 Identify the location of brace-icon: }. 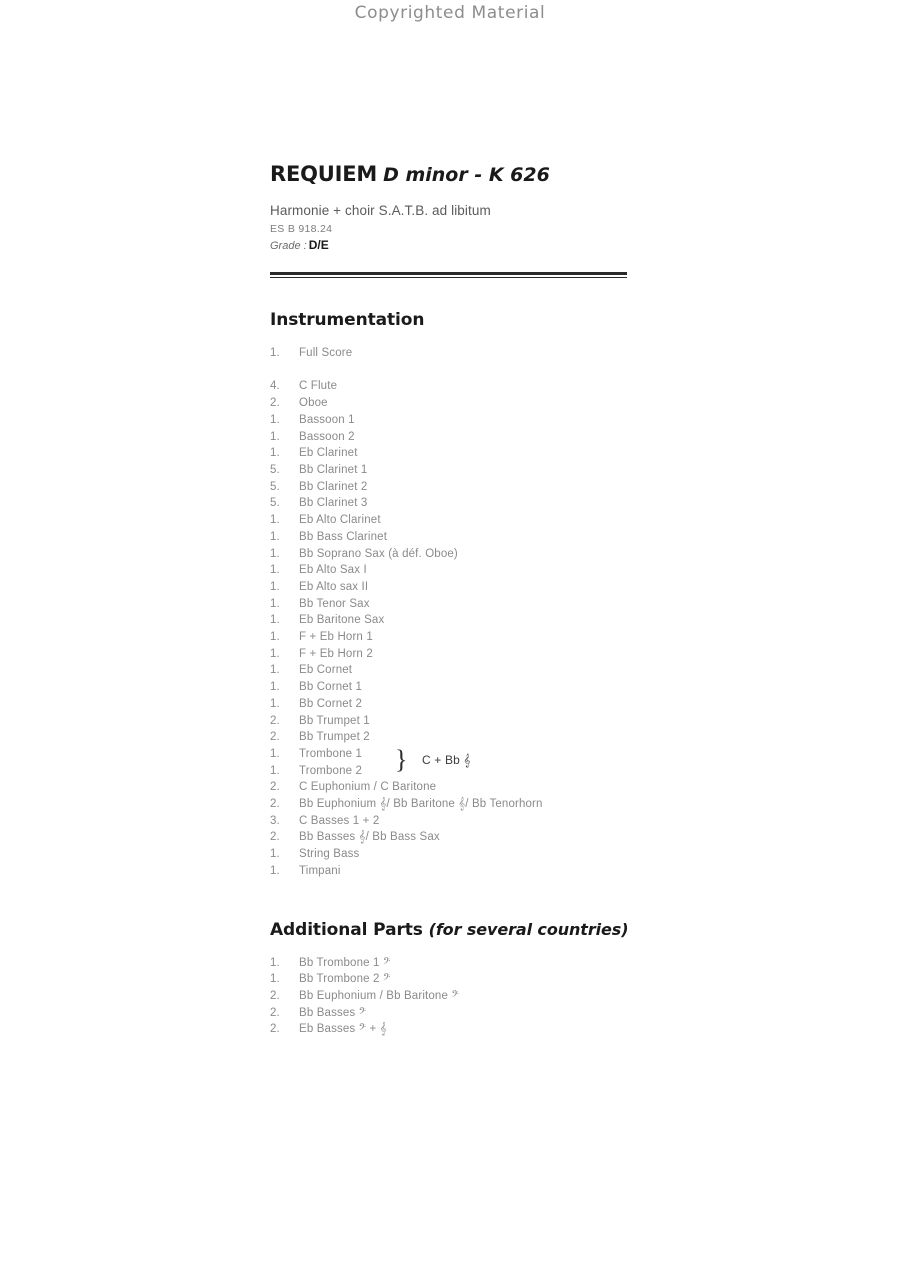
(401, 759).